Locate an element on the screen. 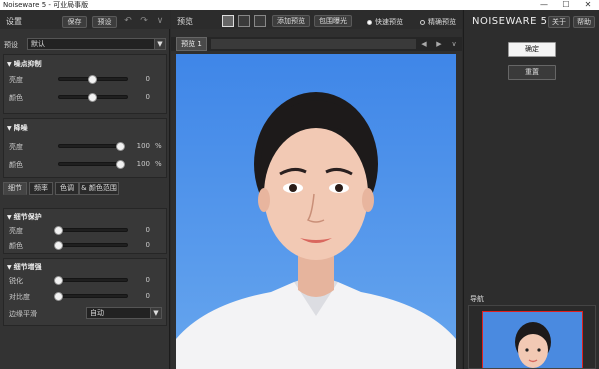 The image size is (599, 369). detail-protect-title: ▼ 细节保护 is located at coordinates (24, 217).